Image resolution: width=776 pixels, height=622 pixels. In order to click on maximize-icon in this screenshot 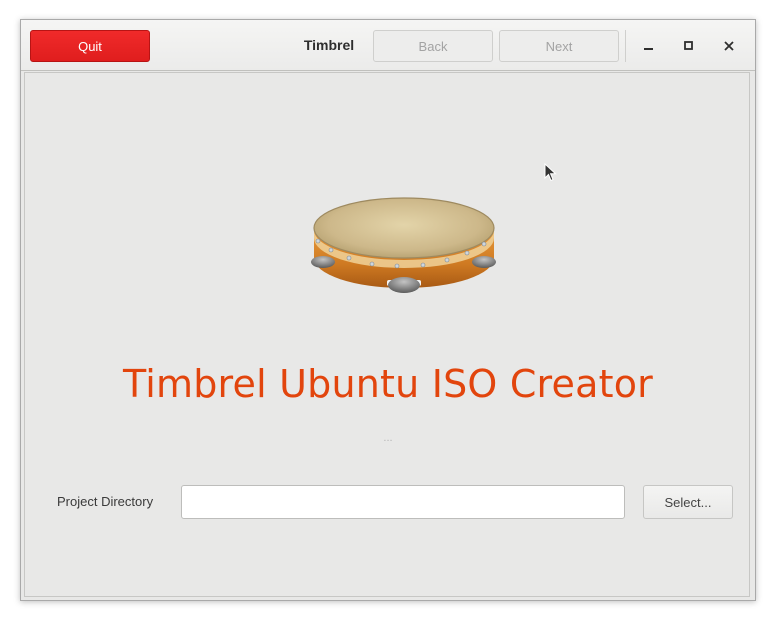, I will do `click(689, 46)`.